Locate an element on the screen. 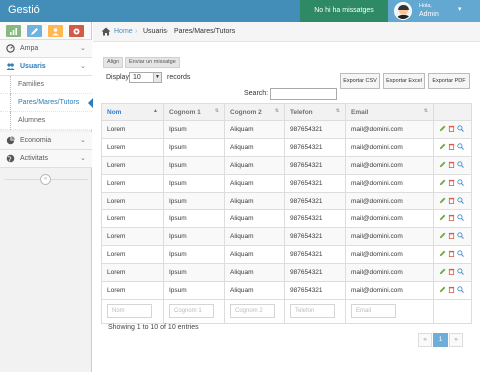 The height and width of the screenshot is (372, 480). column-header-email: Email ⇅ is located at coordinates (389, 112).